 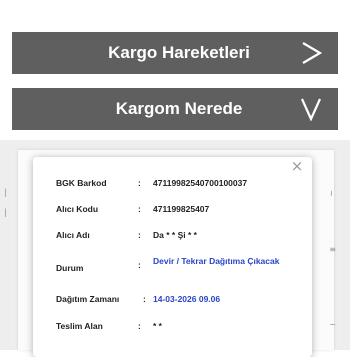 I want to click on field-label: Alıcı Adı, so click(x=73, y=235).